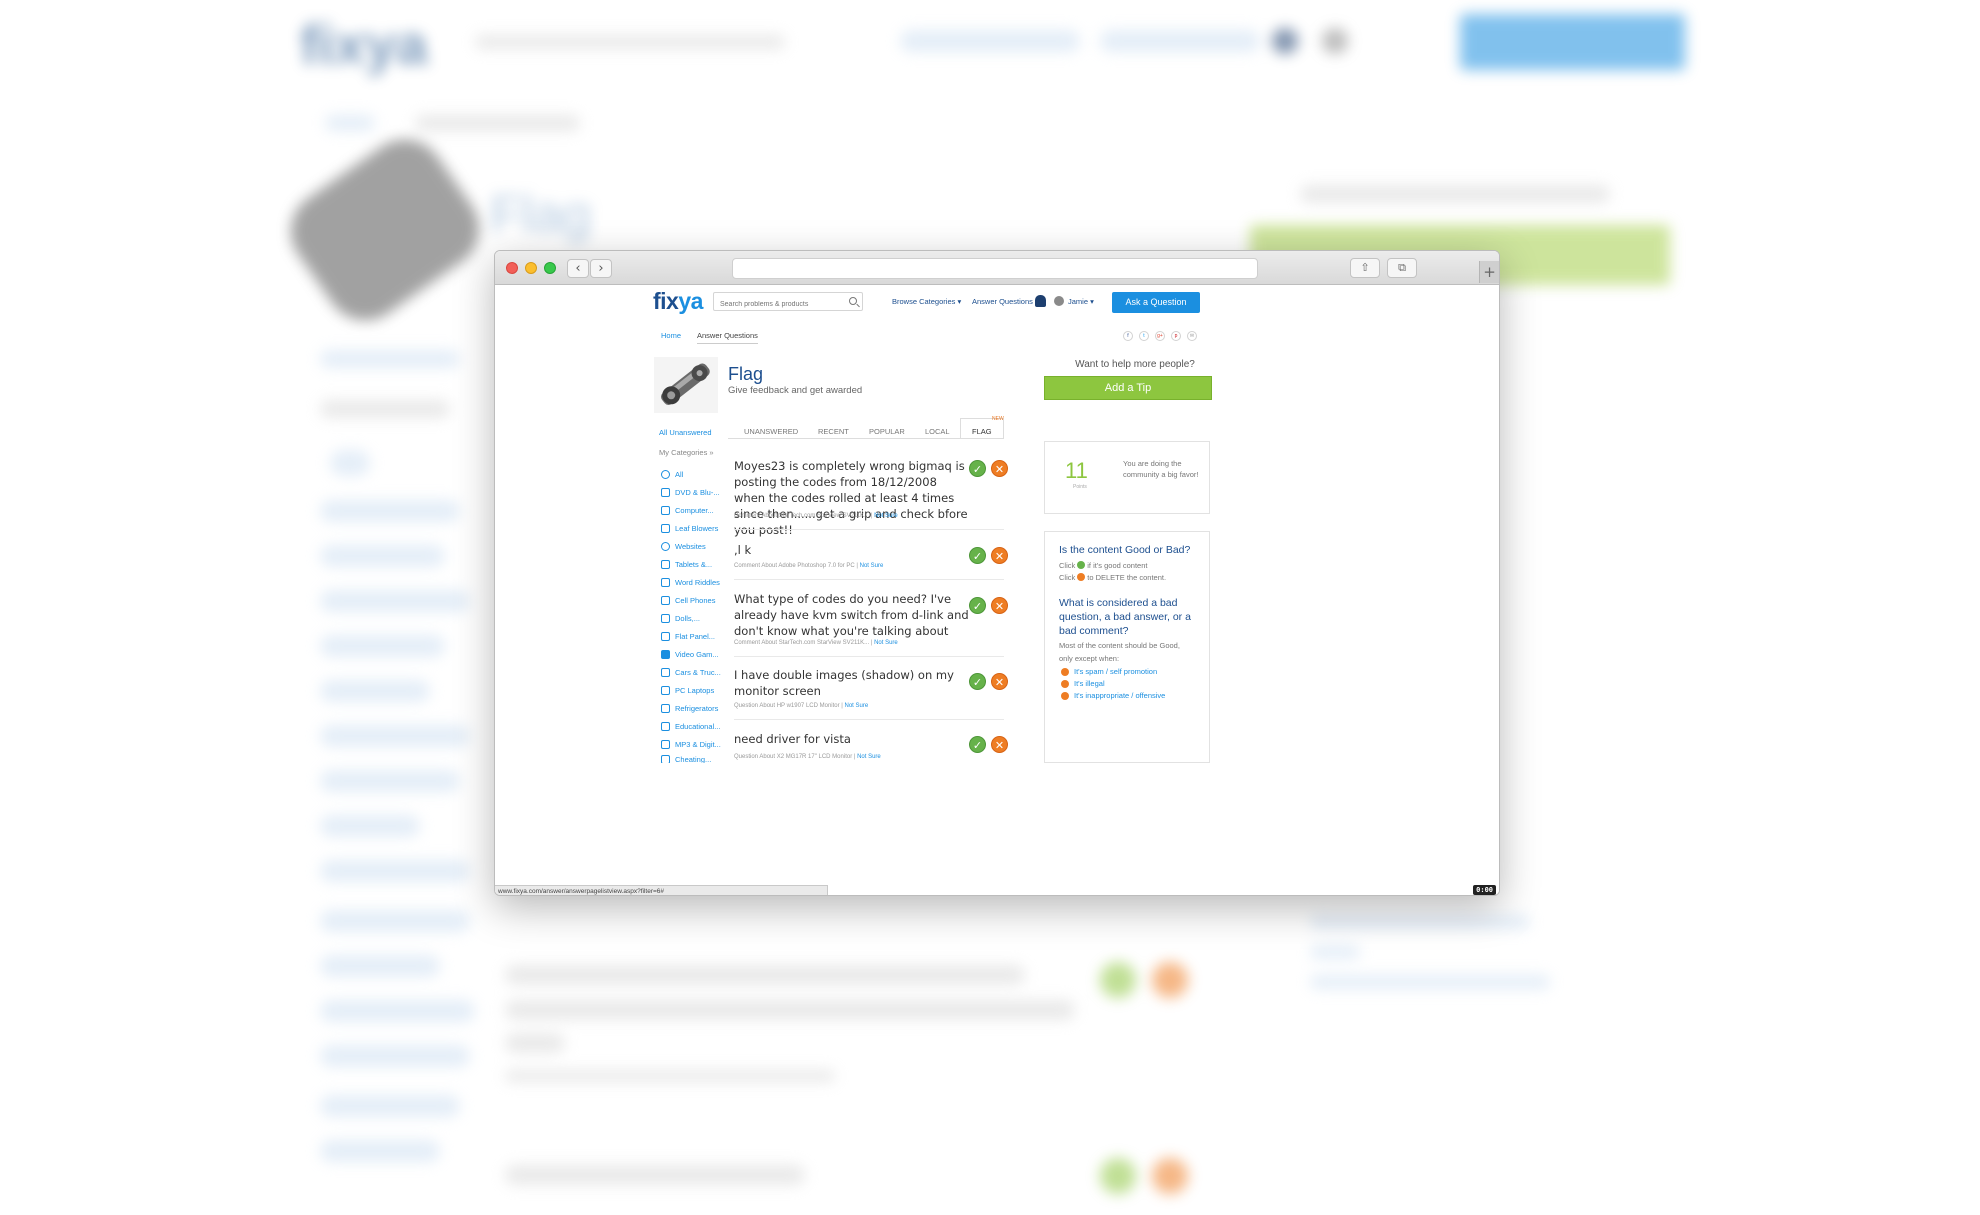 This screenshot has width=1980, height=1215. I want to click on pinterest-icon: p, so click(1176, 336).